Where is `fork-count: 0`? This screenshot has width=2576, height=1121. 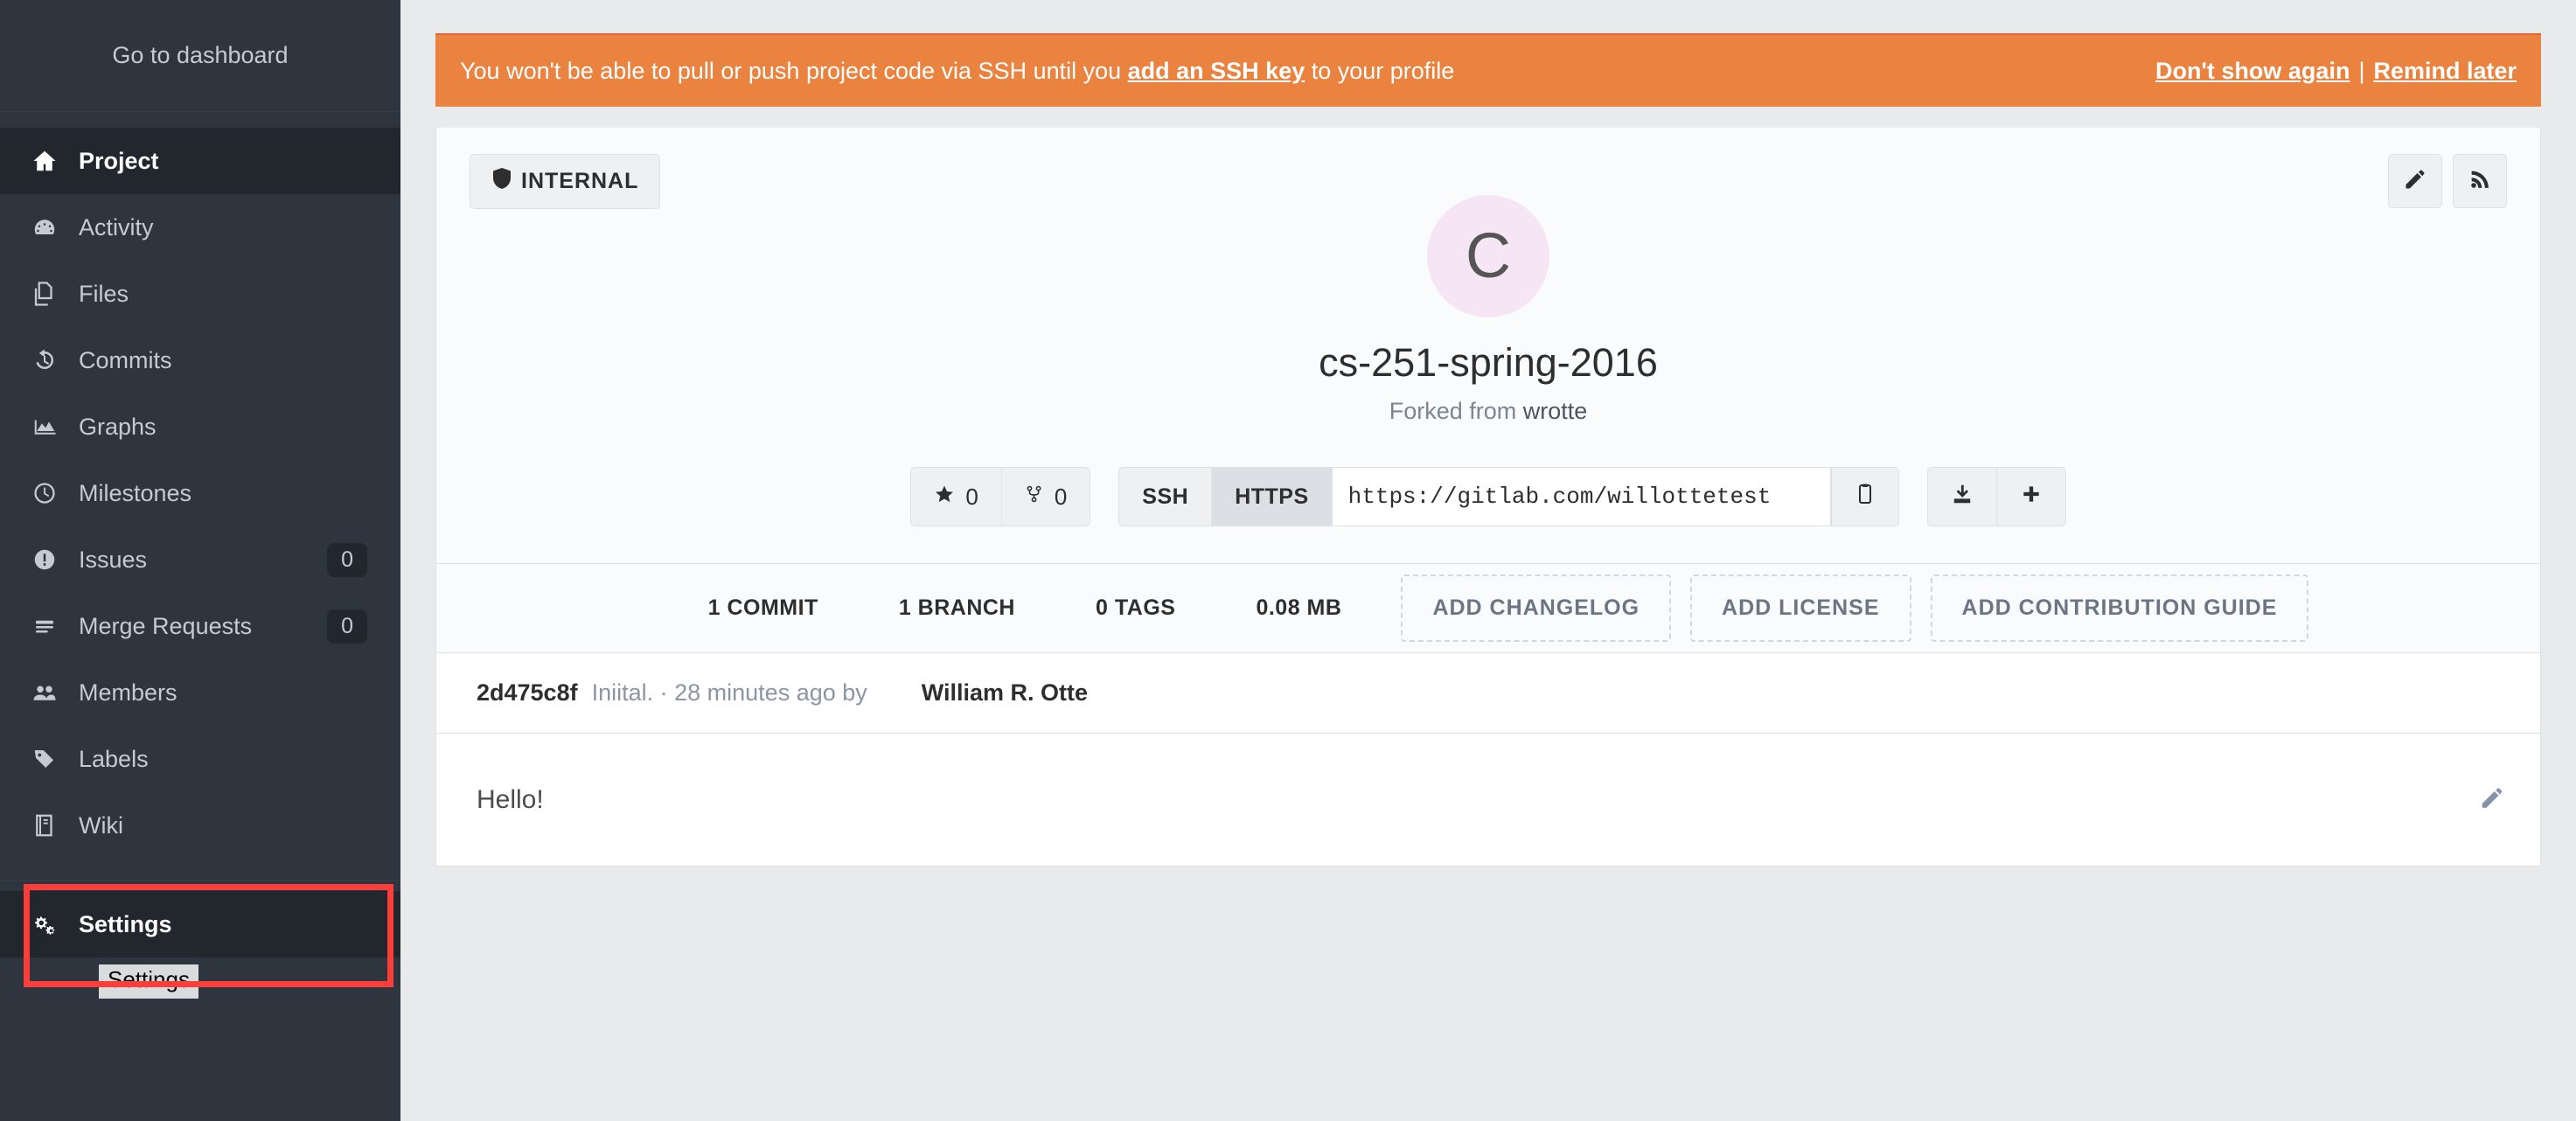 fork-count: 0 is located at coordinates (1061, 497).